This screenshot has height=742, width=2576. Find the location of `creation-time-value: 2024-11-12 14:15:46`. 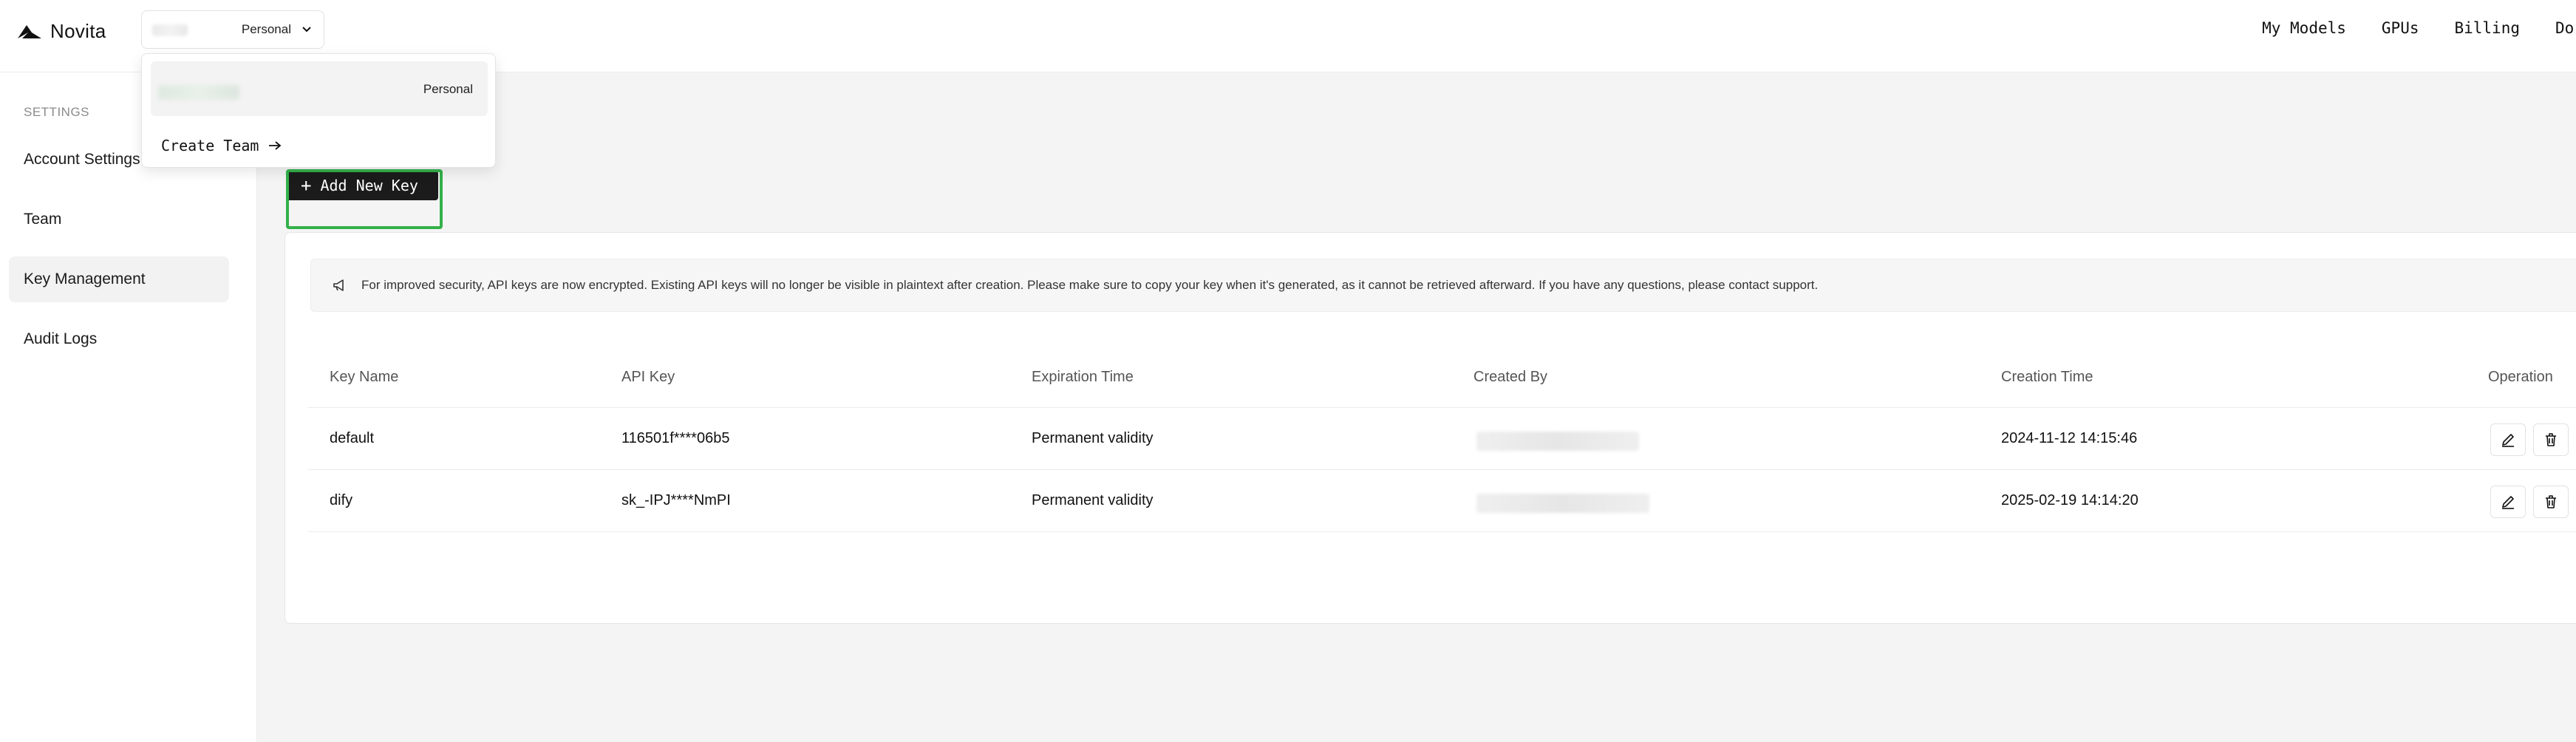

creation-time-value: 2024-11-12 14:15:46 is located at coordinates (2069, 438).